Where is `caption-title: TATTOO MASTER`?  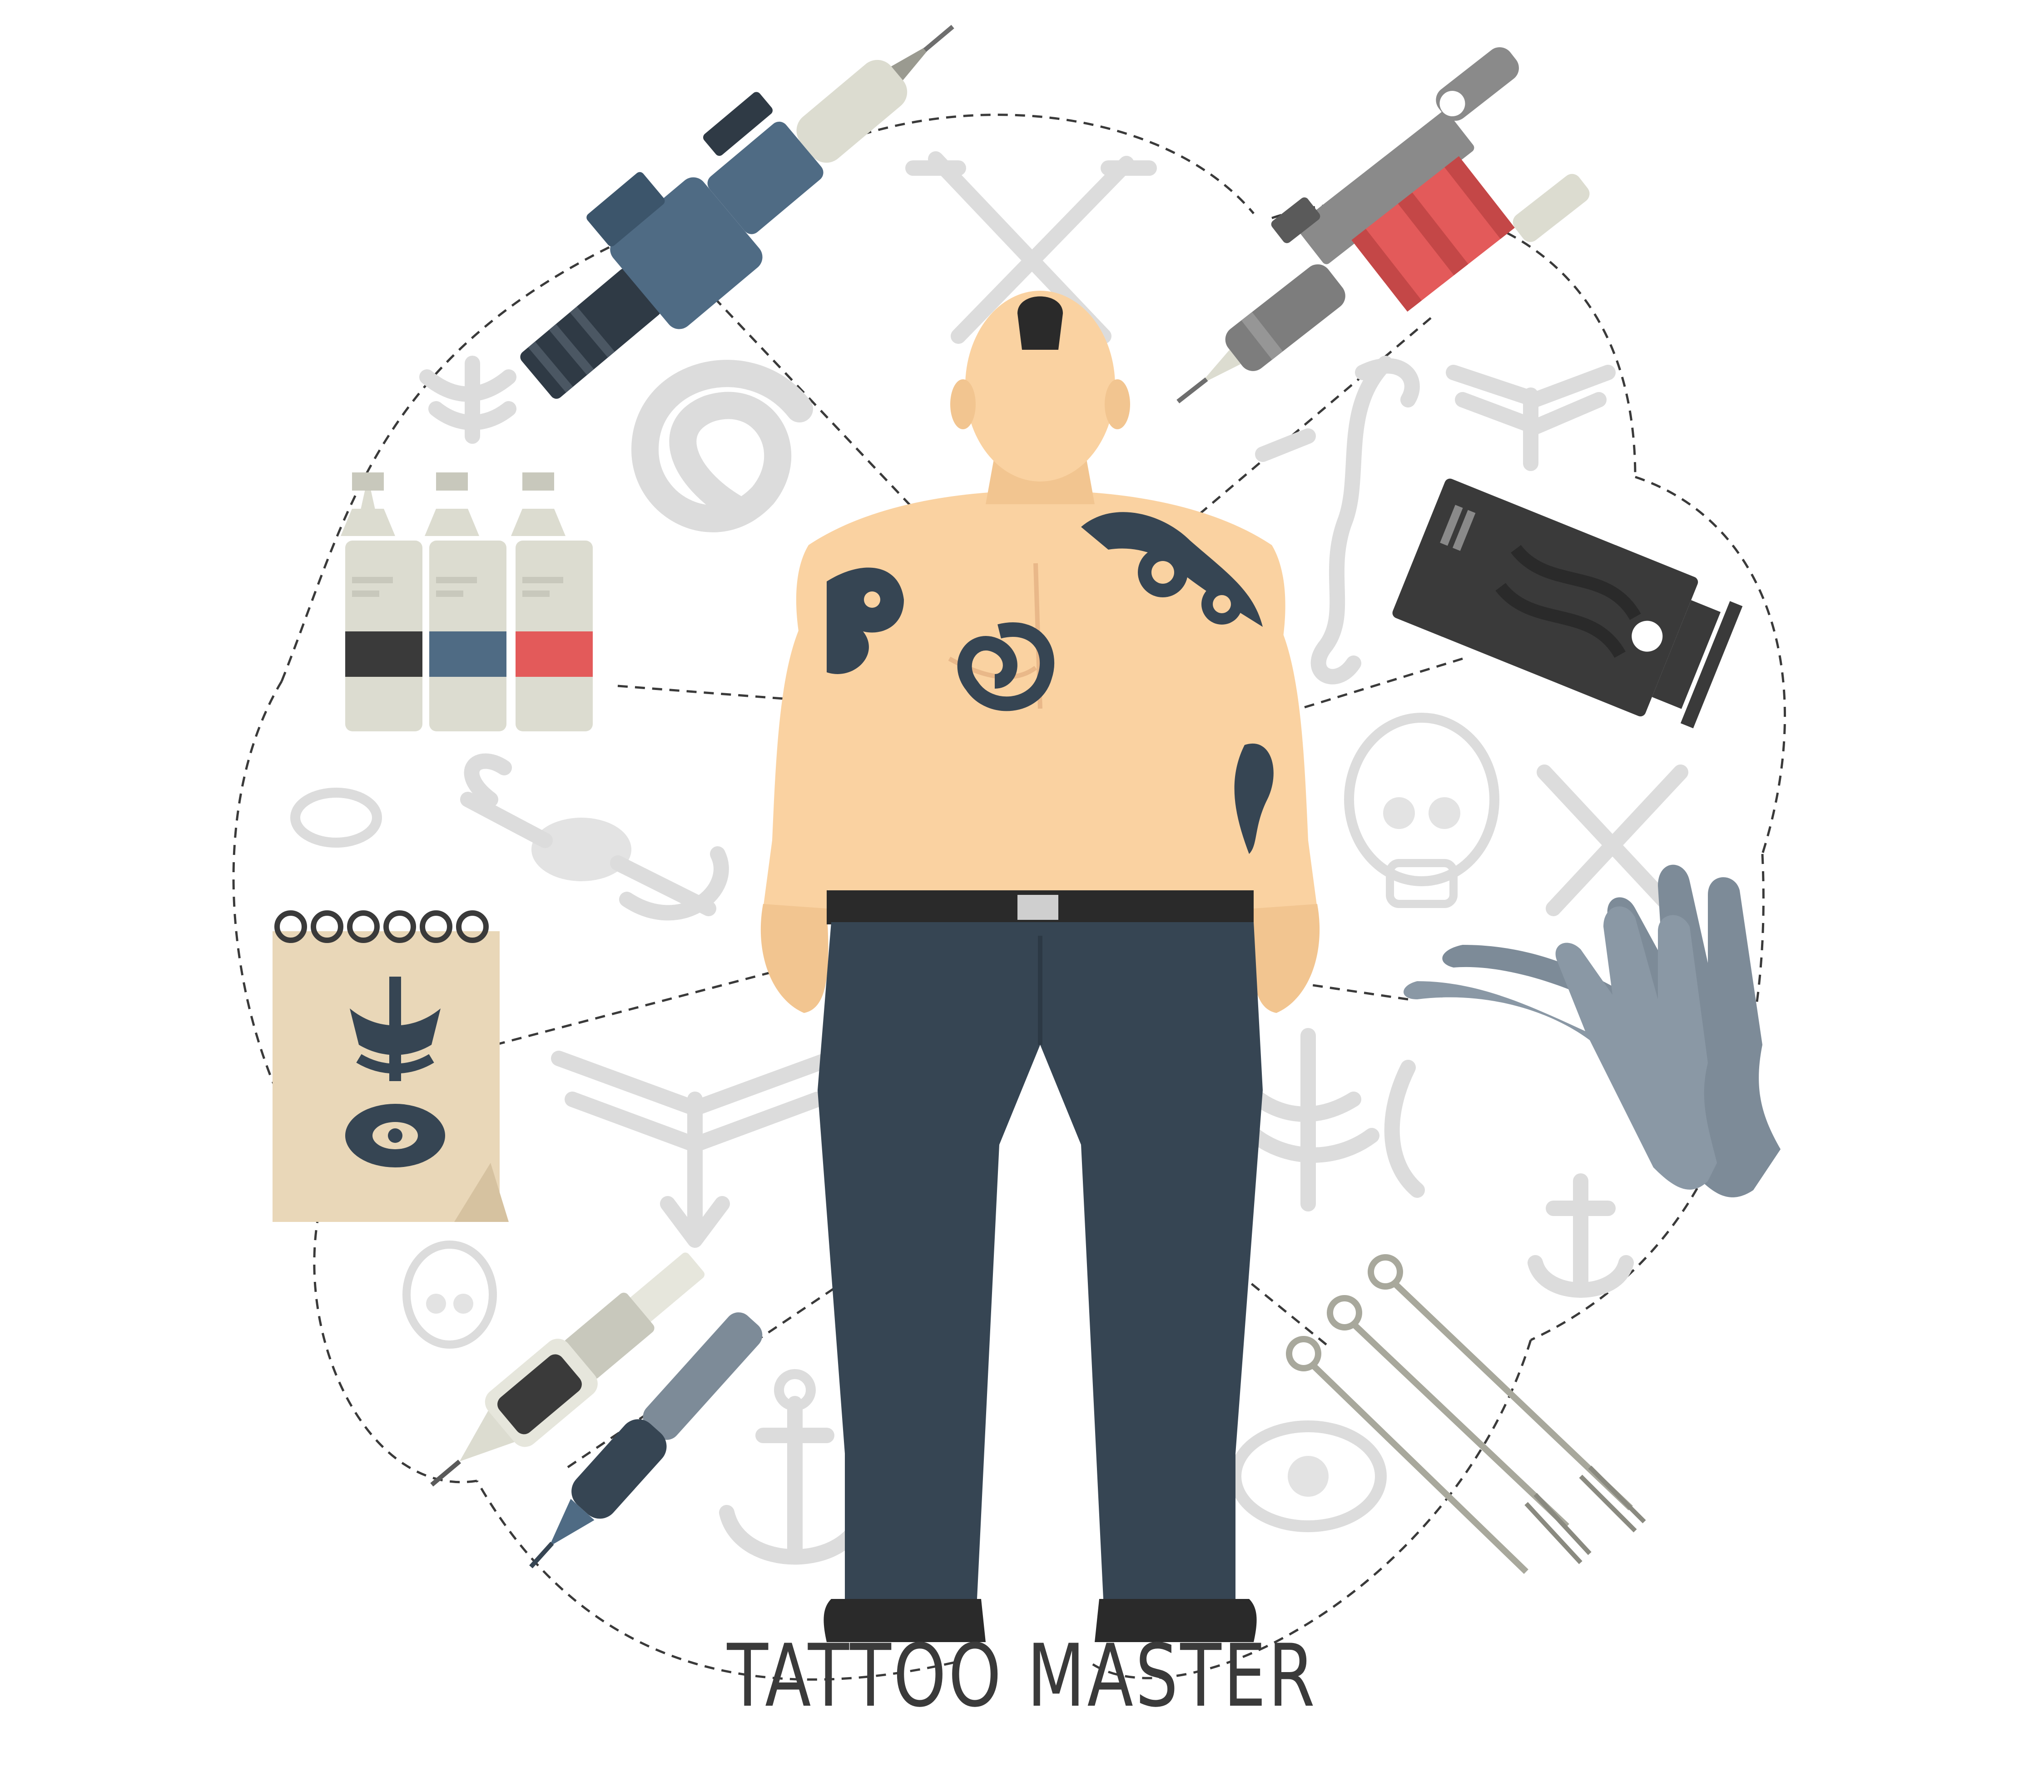 caption-title: TATTOO MASTER is located at coordinates (1022, 1676).